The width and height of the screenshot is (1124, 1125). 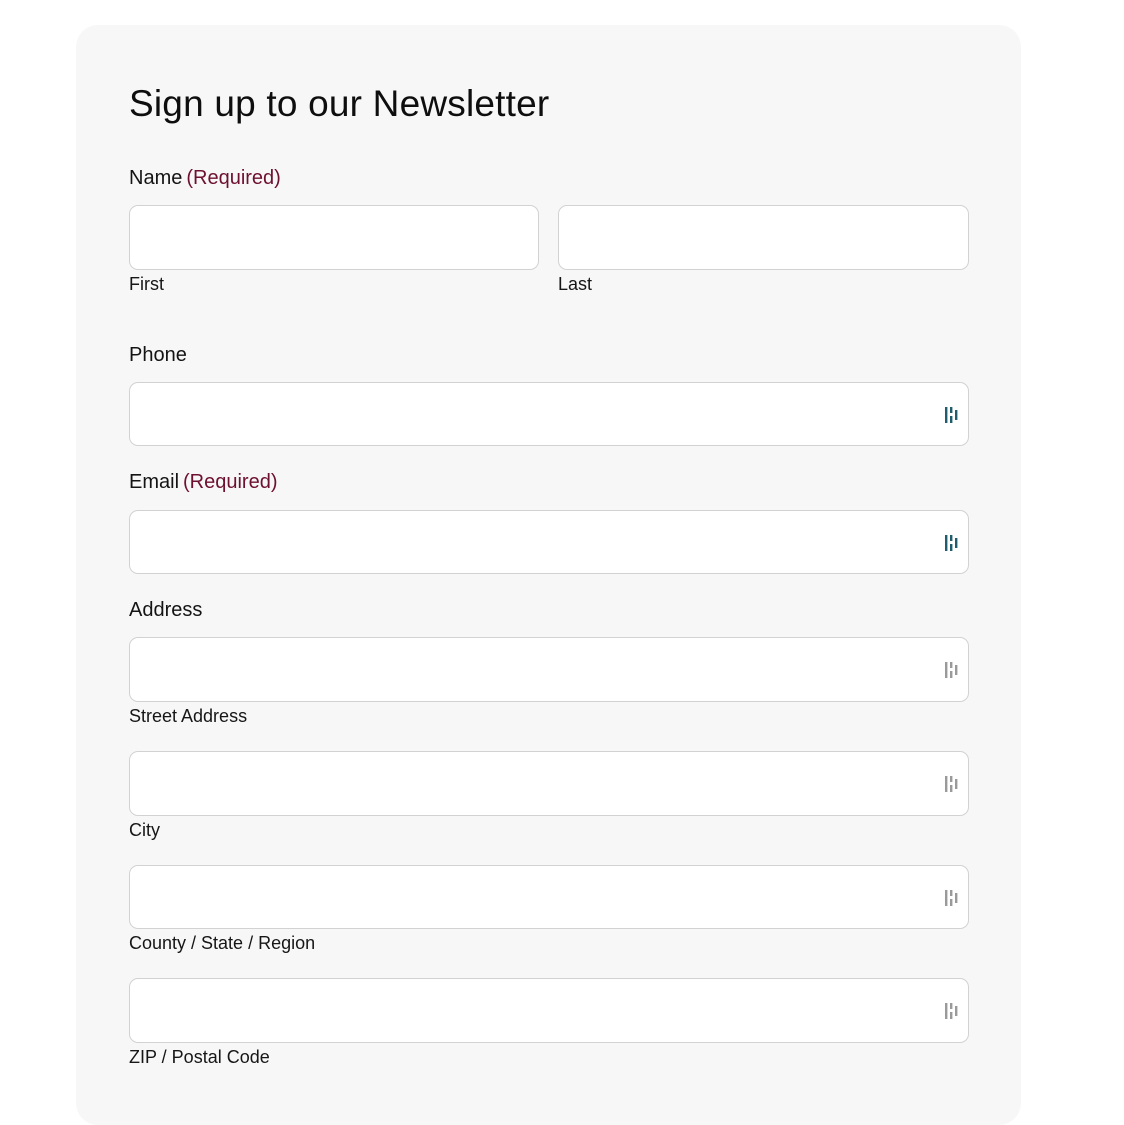 I want to click on city-sublabel: City, so click(x=144, y=830).